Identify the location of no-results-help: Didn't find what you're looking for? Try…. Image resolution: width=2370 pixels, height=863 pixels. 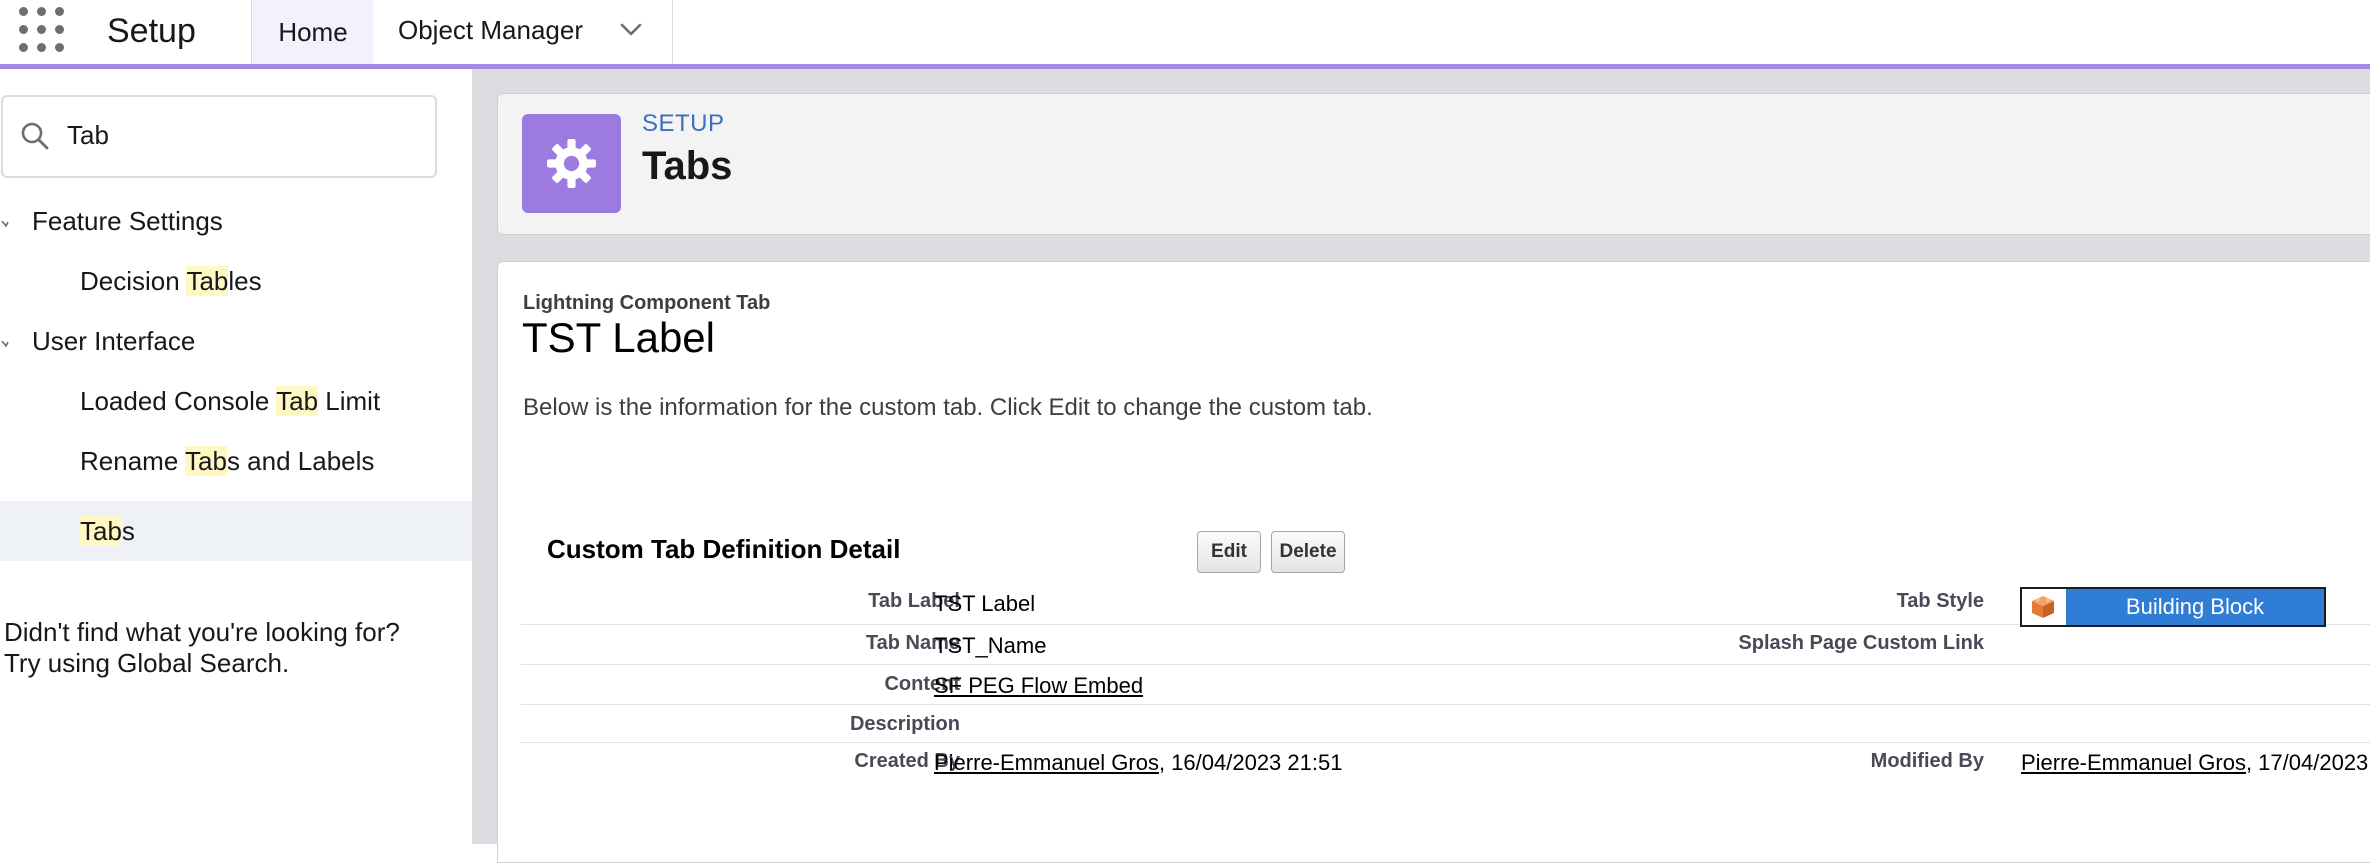
(202, 648).